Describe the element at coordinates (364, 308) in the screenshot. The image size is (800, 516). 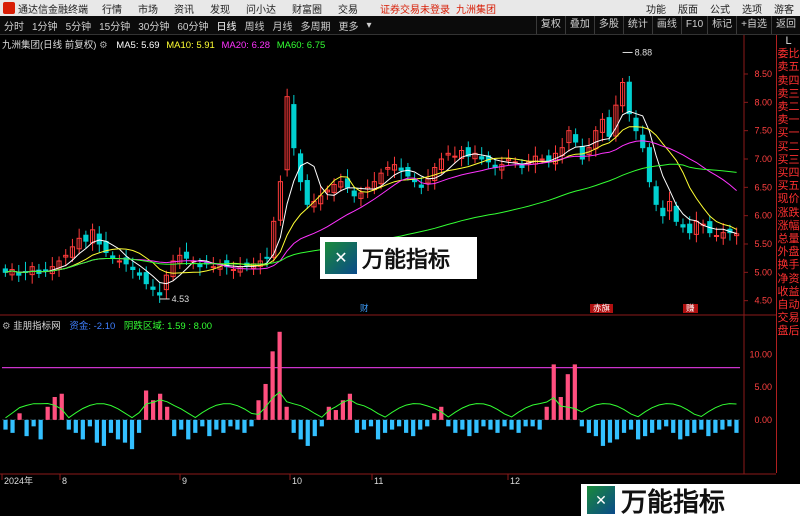
I see `event-marker-finance: 财` at that location.